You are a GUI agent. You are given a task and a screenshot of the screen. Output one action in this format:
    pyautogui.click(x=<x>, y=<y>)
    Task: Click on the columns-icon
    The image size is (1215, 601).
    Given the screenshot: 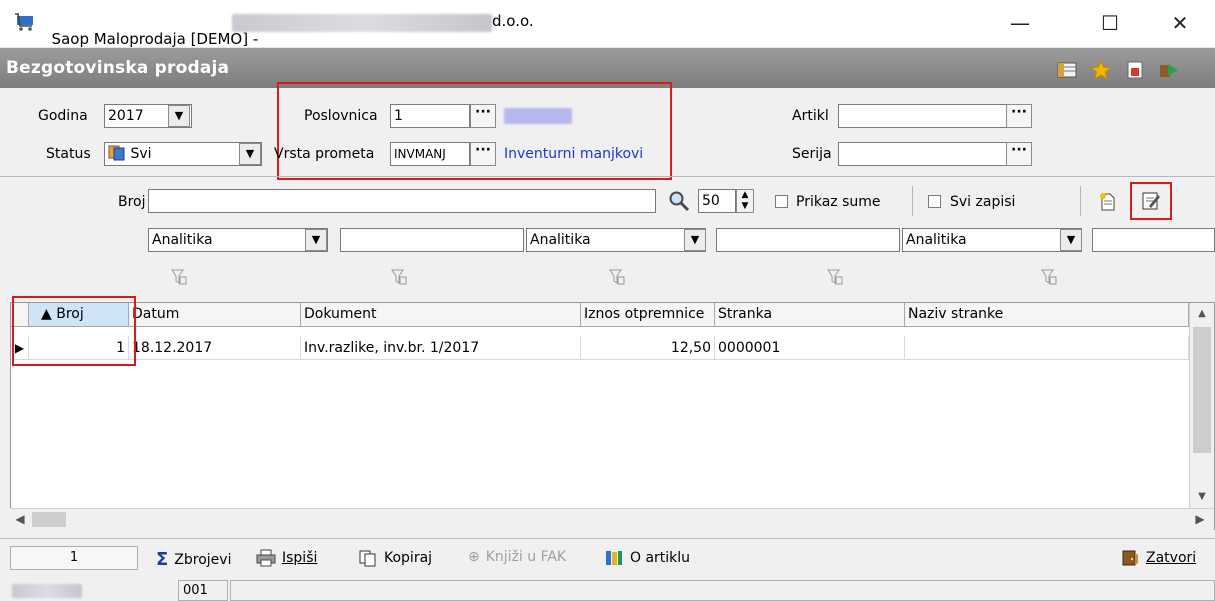 What is the action you would take?
    pyautogui.click(x=1067, y=70)
    